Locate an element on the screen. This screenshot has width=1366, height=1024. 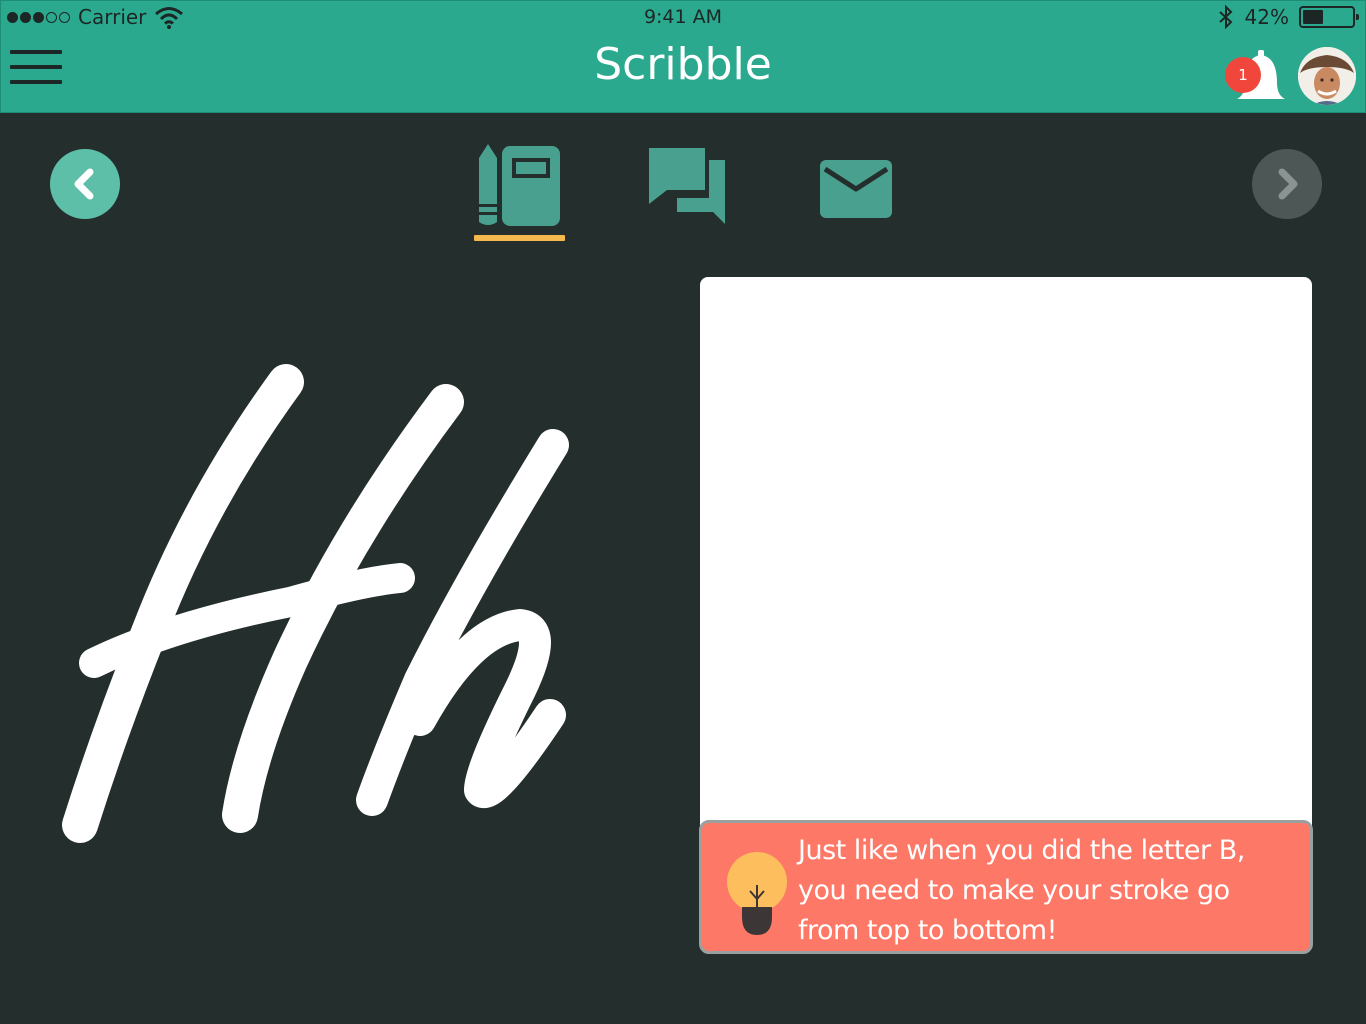
previous-button is located at coordinates (85, 184).